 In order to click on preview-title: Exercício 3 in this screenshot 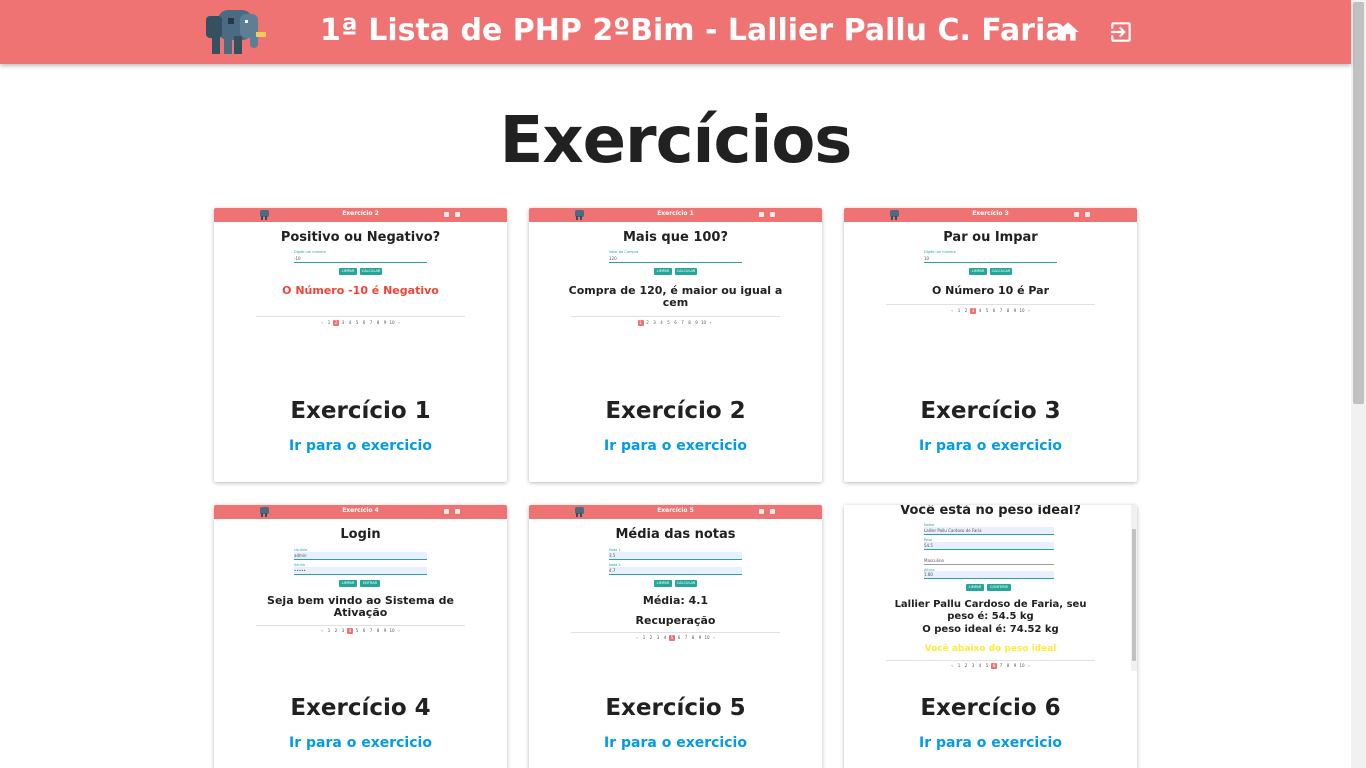, I will do `click(990, 213)`.